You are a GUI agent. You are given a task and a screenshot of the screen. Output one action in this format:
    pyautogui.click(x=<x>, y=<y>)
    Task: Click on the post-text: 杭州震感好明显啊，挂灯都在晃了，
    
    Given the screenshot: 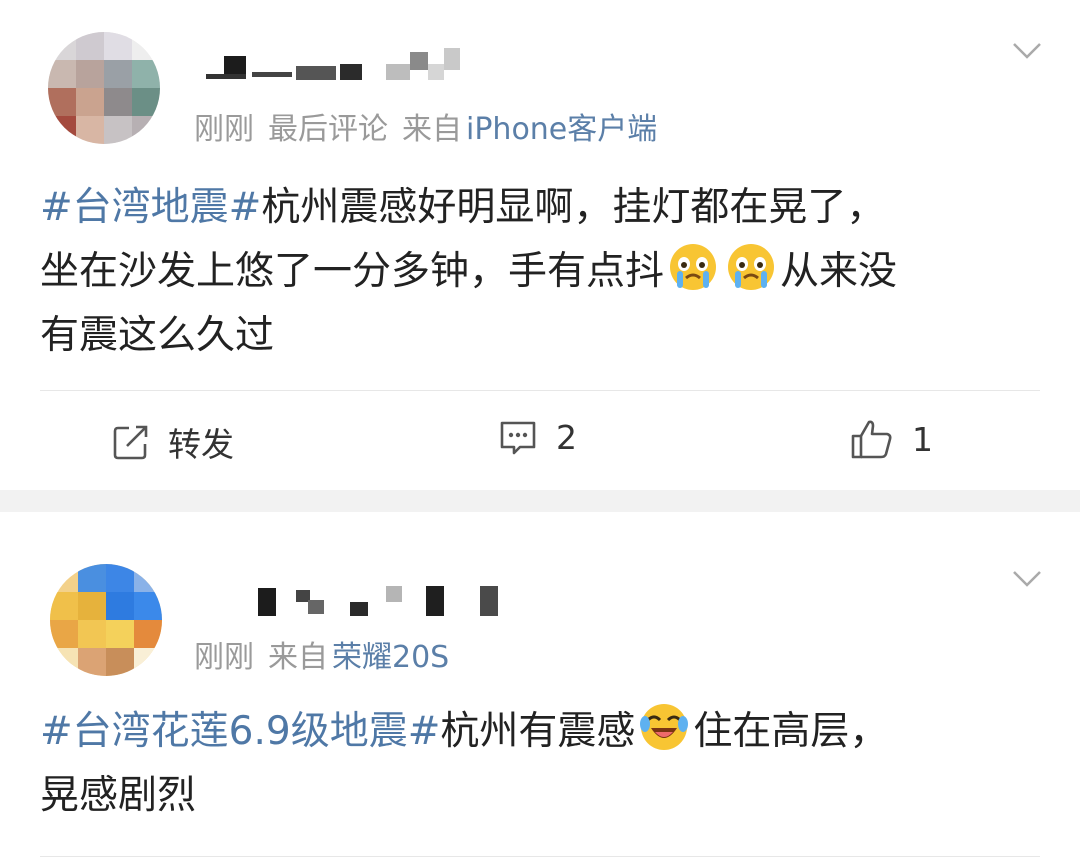 What is the action you would take?
    pyautogui.click(x=573, y=207)
    